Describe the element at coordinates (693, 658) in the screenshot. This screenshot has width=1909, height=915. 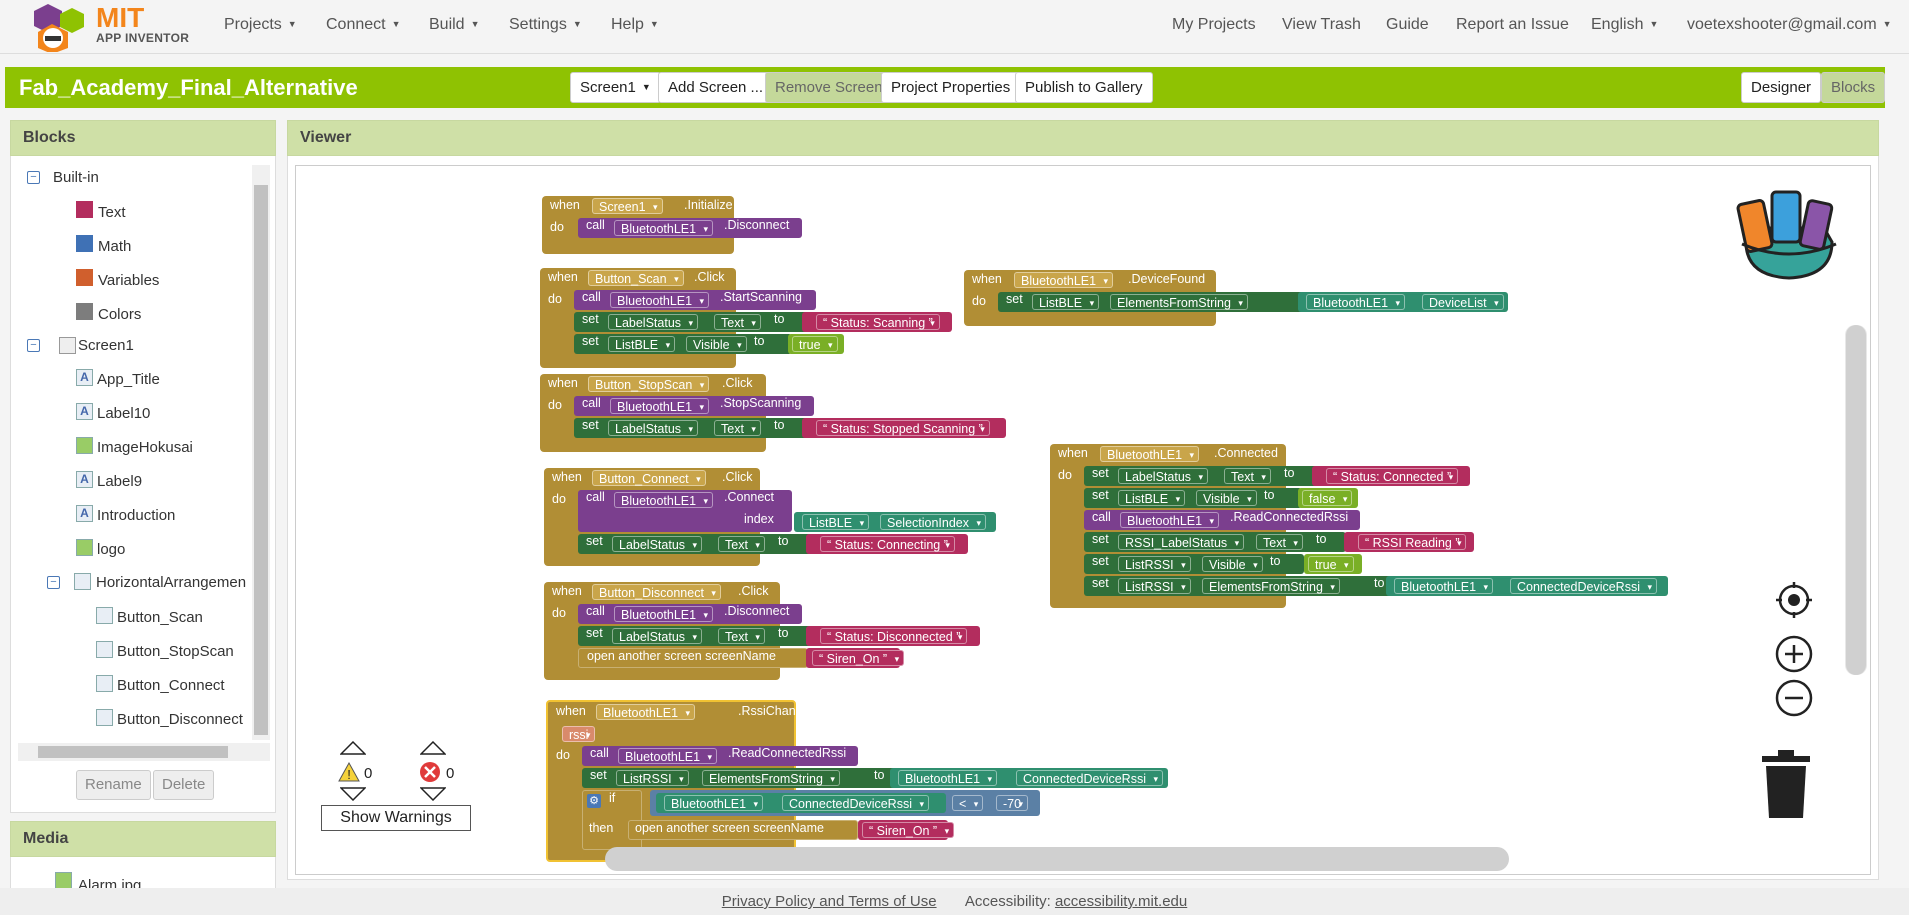
I see `open-screen-block: open another screen screenName` at that location.